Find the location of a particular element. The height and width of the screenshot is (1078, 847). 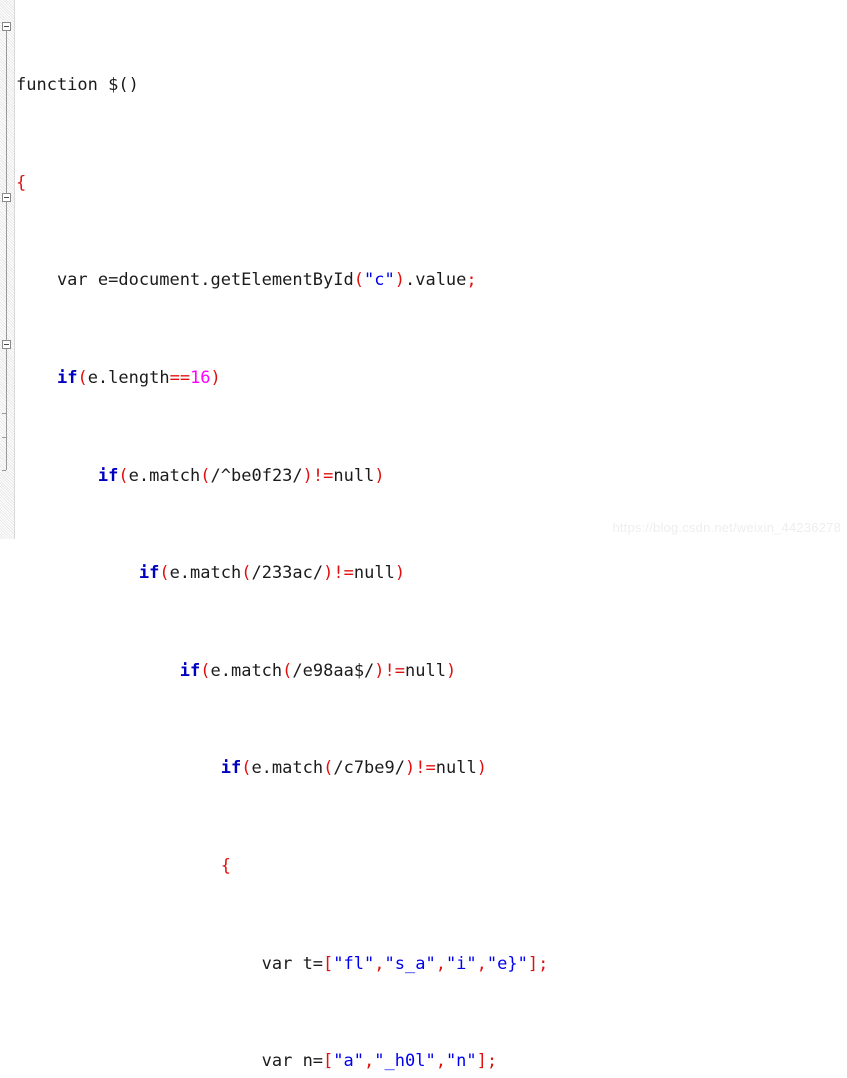

code-line-9: { is located at coordinates (225, 866).